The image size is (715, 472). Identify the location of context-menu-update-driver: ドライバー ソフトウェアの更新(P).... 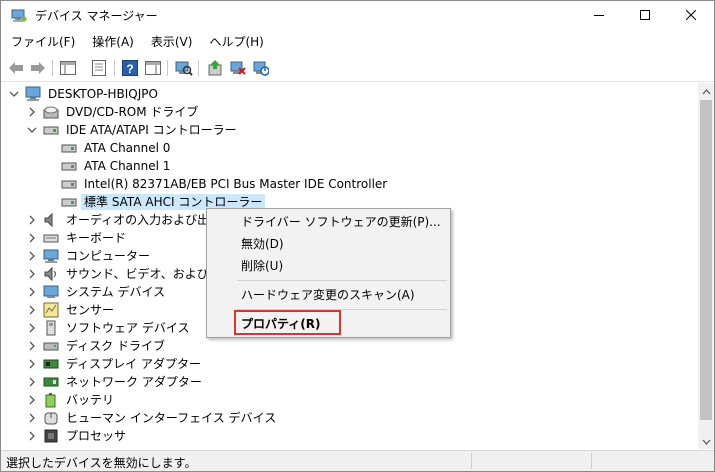
(328, 222).